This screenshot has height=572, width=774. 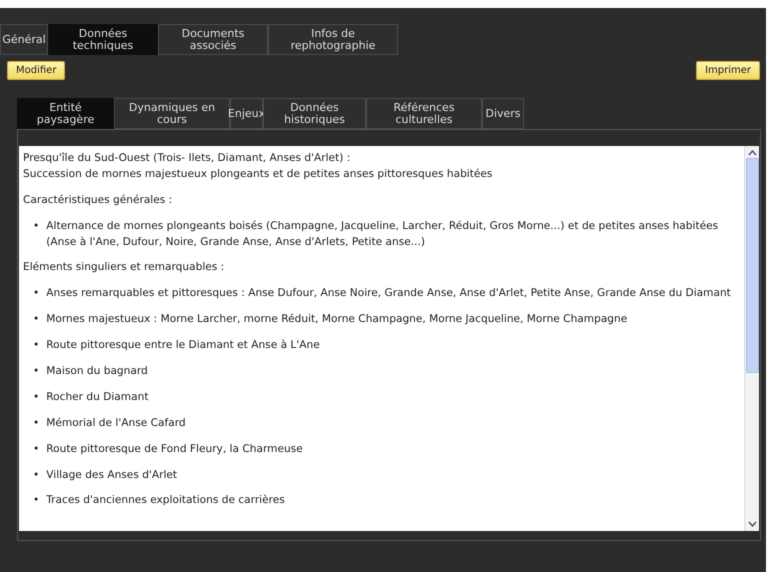 I want to click on tab: Entité paysagère, so click(x=65, y=113).